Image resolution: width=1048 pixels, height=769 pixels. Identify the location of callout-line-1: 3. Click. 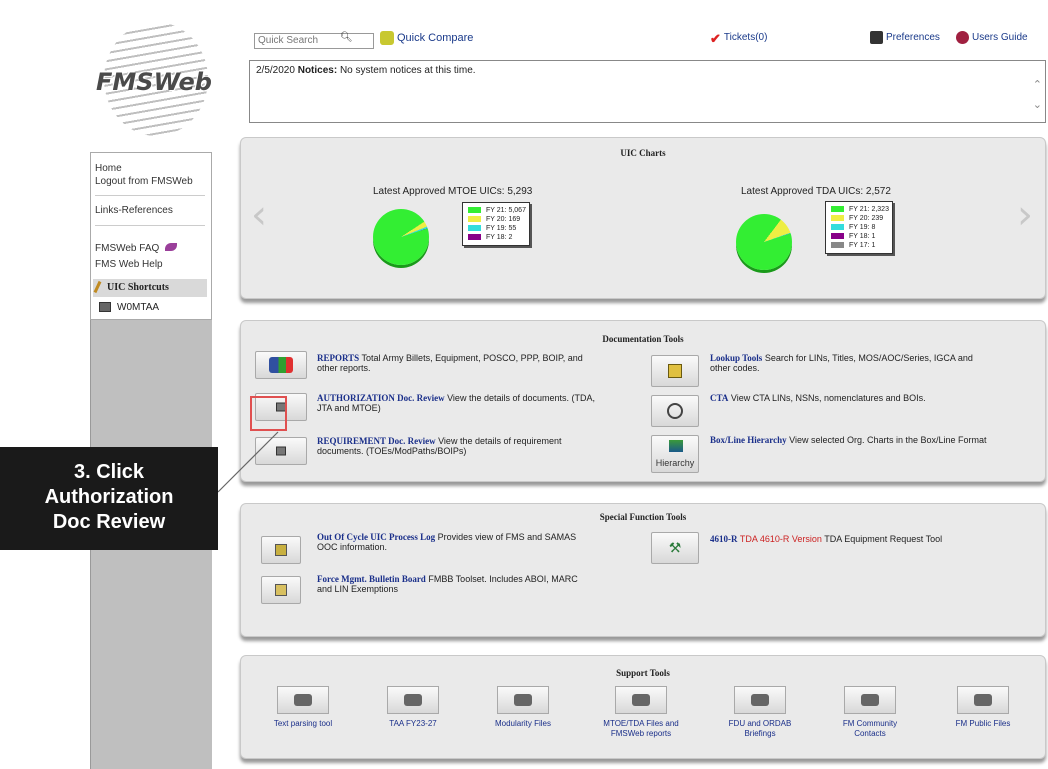
(109, 472).